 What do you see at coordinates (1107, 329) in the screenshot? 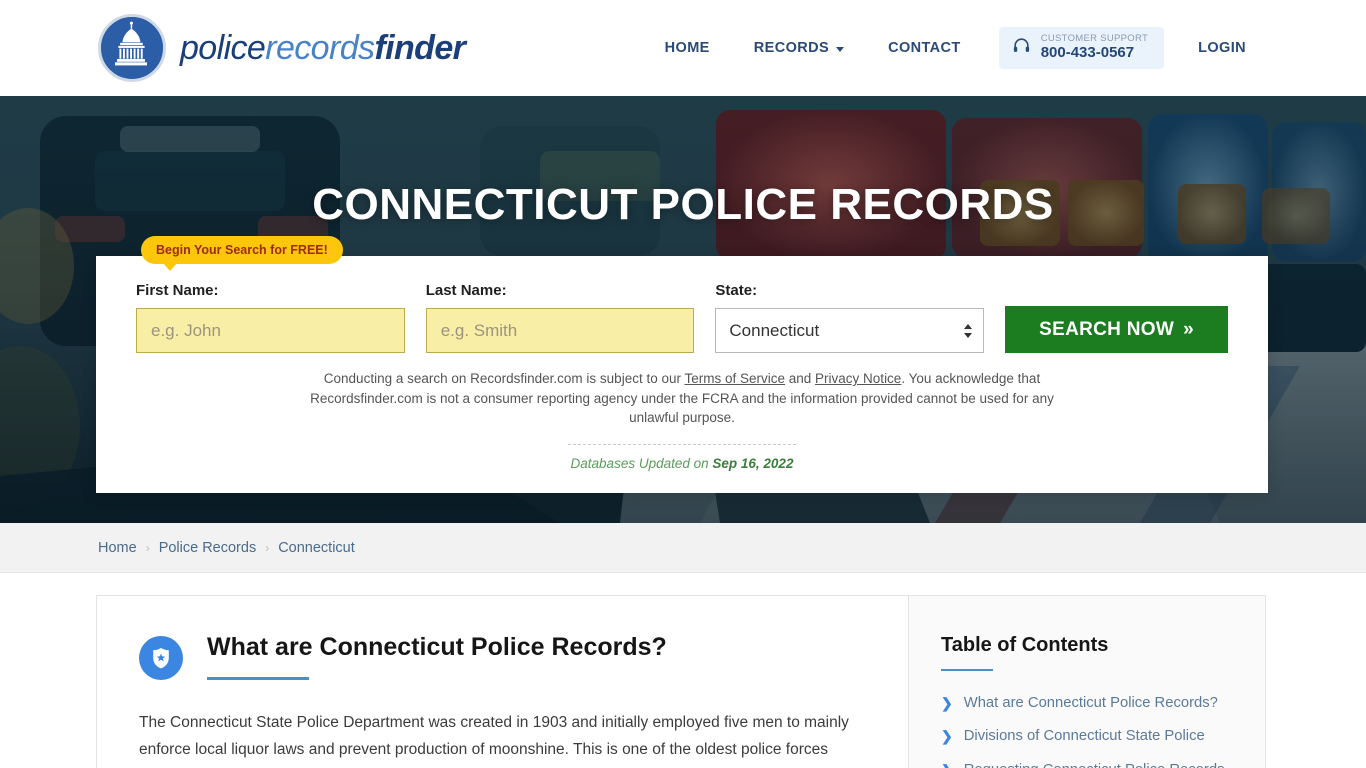
I see `search-now-label: SEARCH NOW` at bounding box center [1107, 329].